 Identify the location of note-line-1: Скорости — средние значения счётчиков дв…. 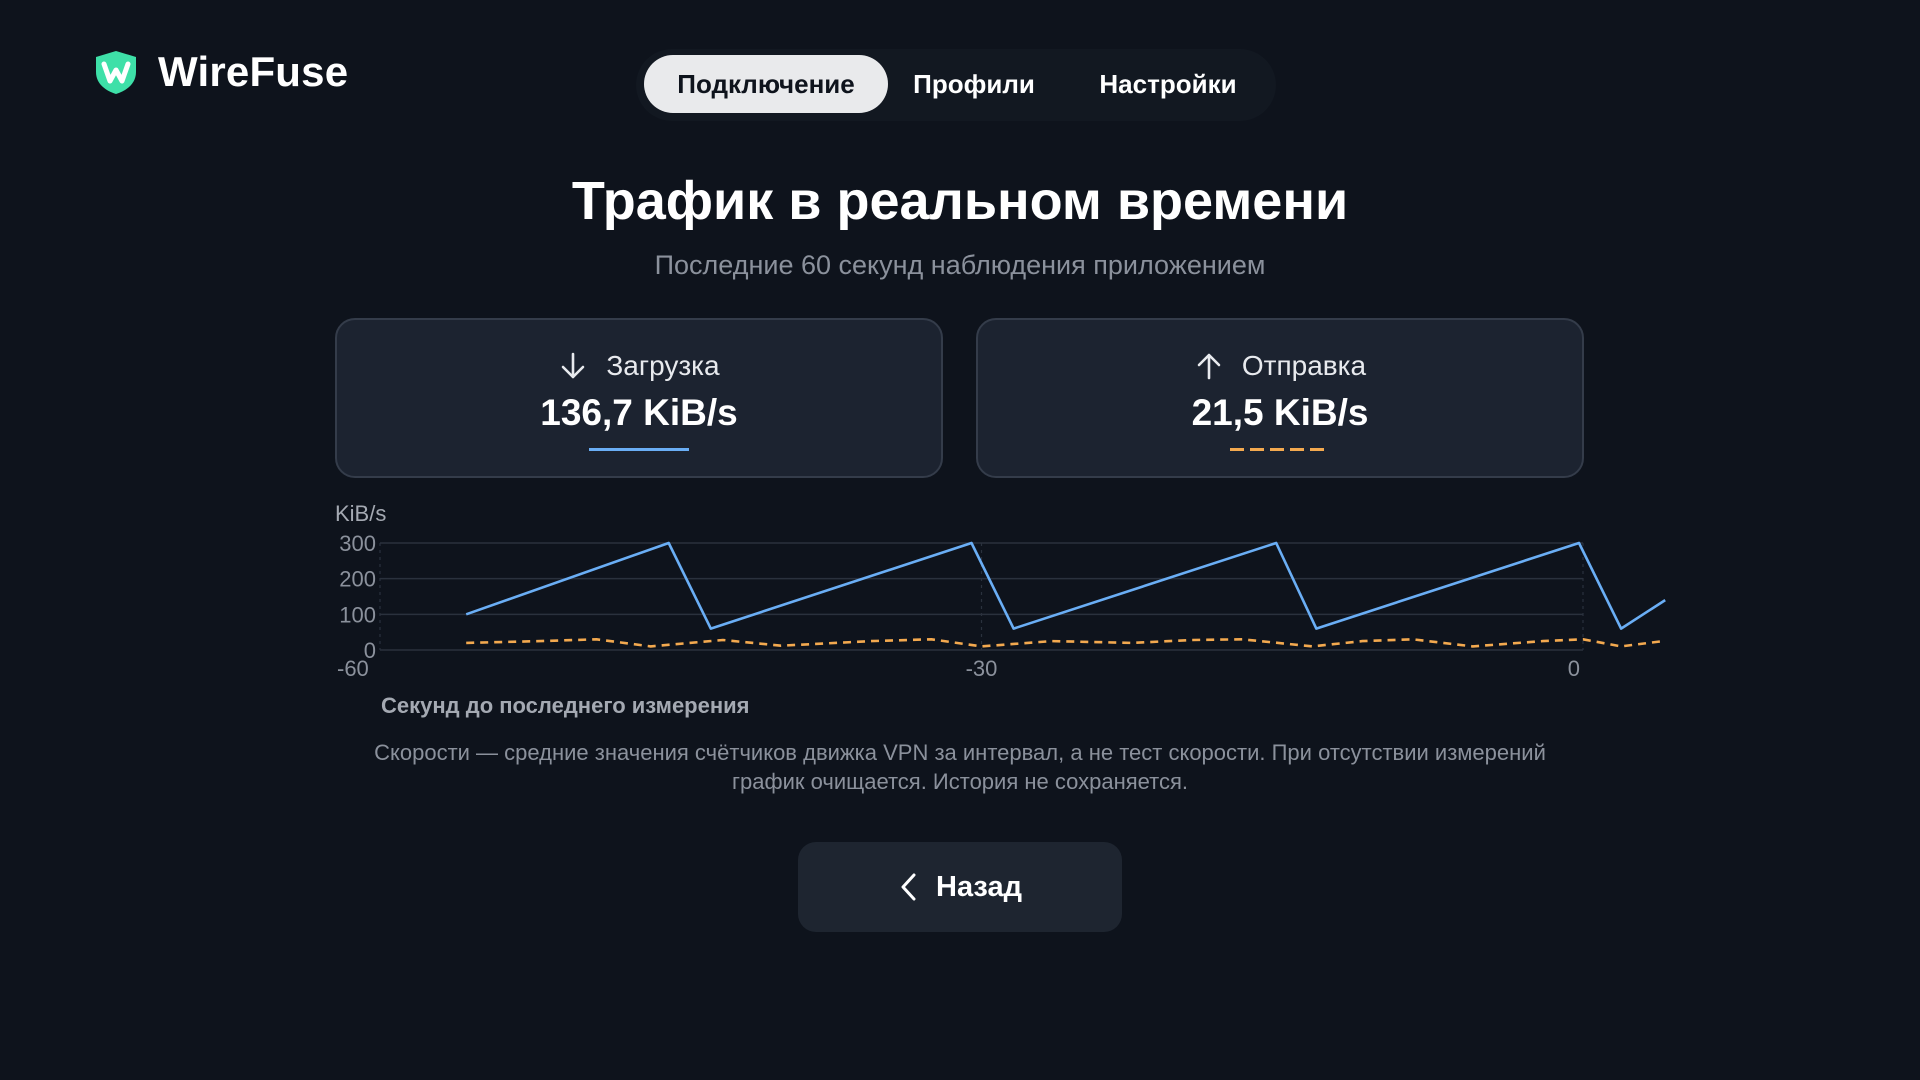
(960, 752).